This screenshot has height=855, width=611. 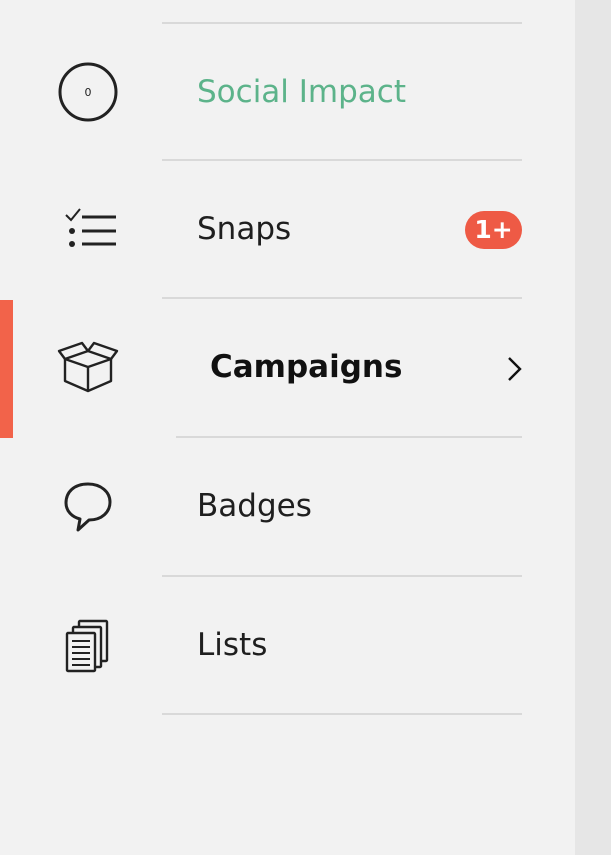 I want to click on menu-item-campaigns: Campaigns, so click(x=287, y=367).